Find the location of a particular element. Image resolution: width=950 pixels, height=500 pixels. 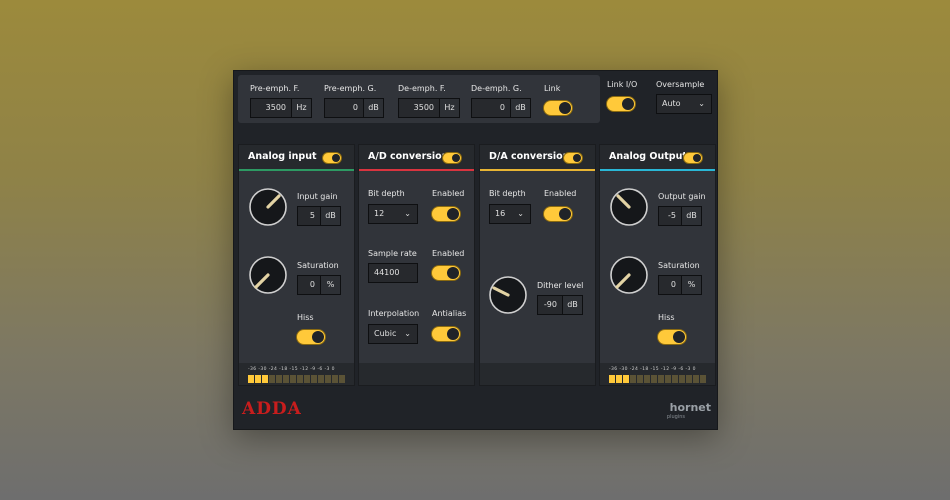

dither-level-value: -90 is located at coordinates (550, 304).